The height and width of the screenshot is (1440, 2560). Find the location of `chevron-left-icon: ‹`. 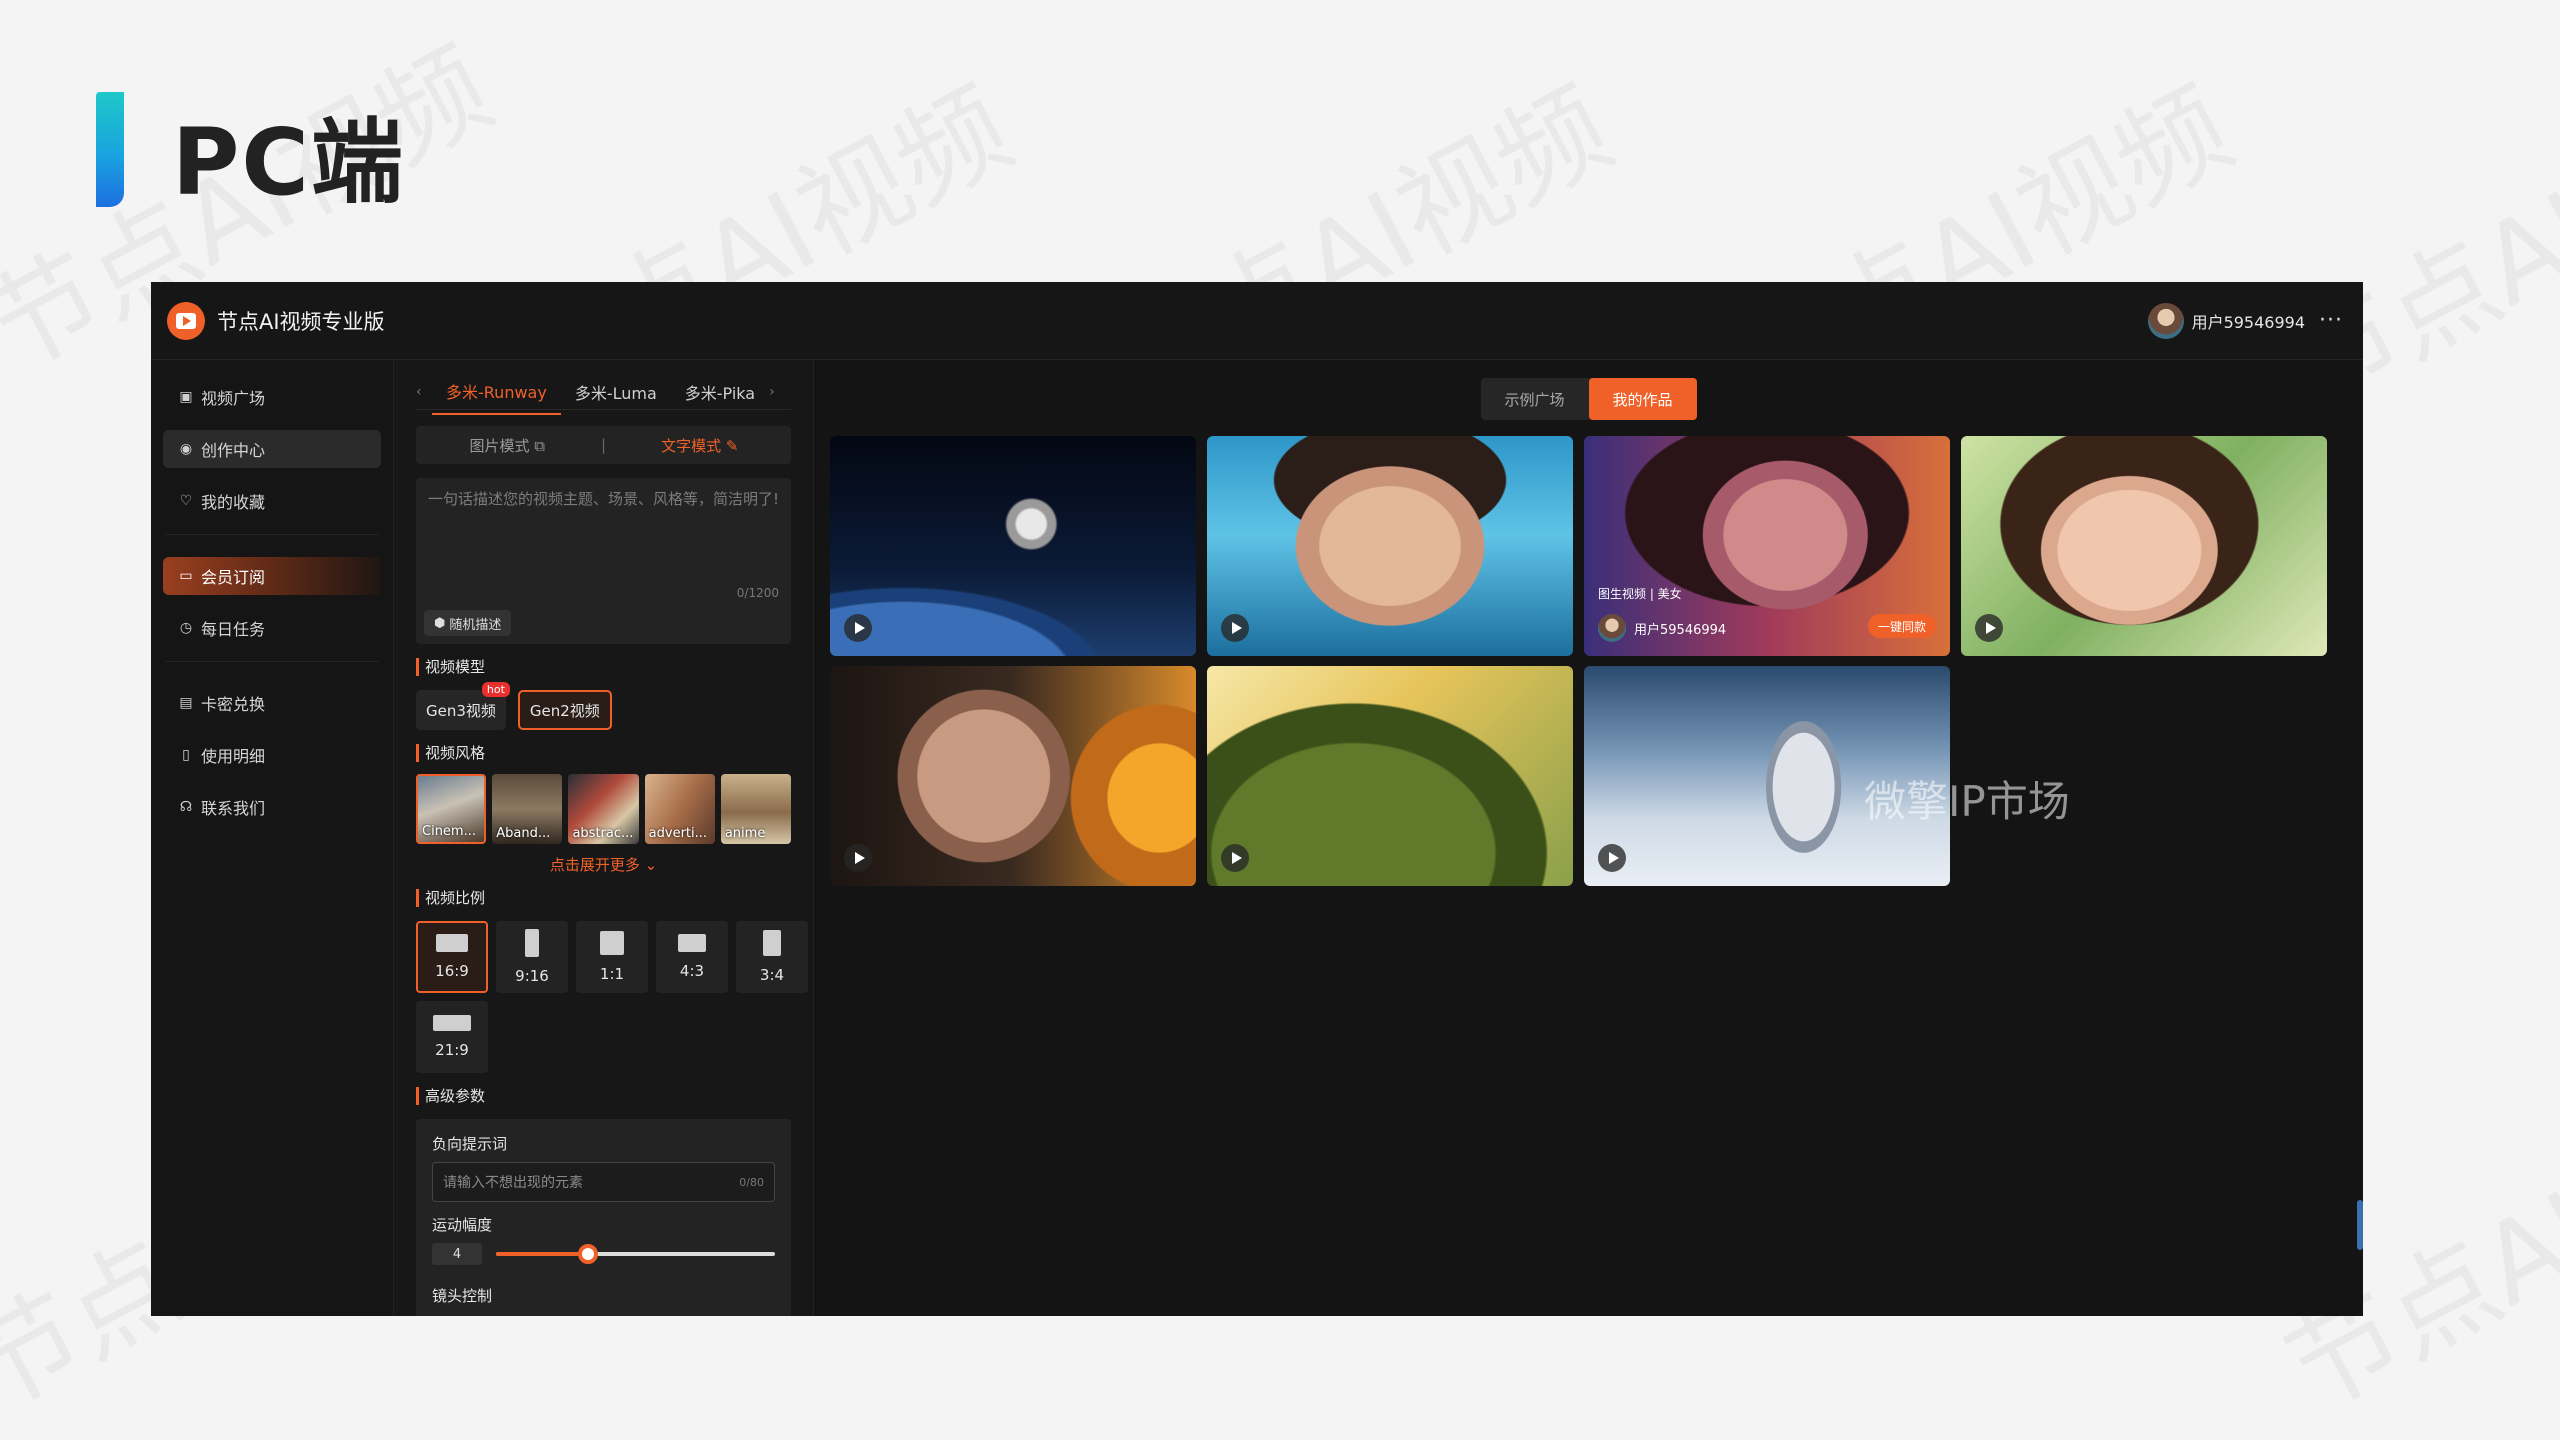

chevron-left-icon: ‹ is located at coordinates (424, 392).